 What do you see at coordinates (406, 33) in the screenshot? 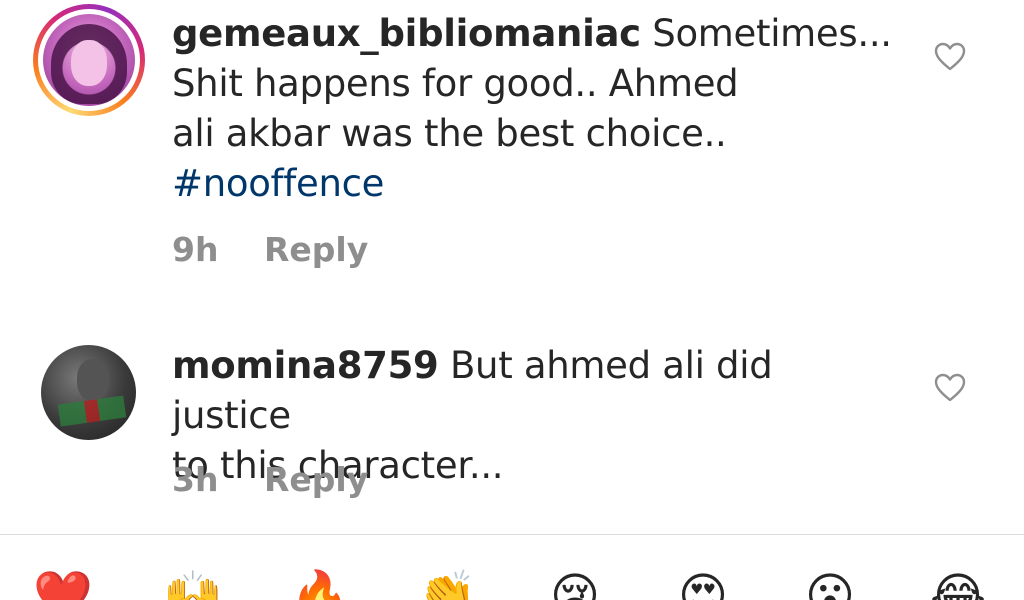
I see `comment-username: gemeaux_bibliomaniac` at bounding box center [406, 33].